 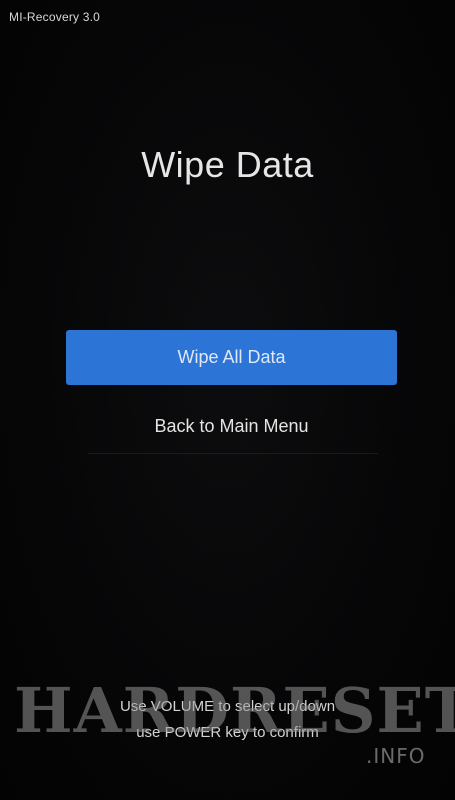 What do you see at coordinates (396, 756) in the screenshot?
I see `watermark-suffix: .INFO` at bounding box center [396, 756].